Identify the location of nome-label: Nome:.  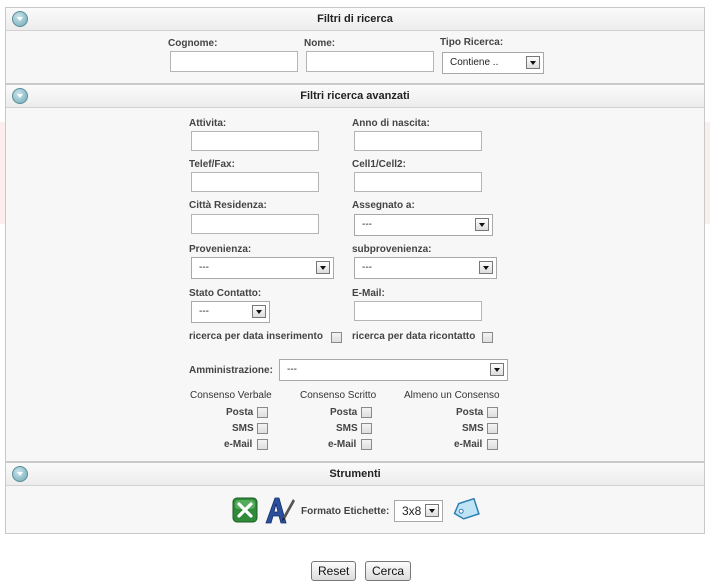
(320, 43).